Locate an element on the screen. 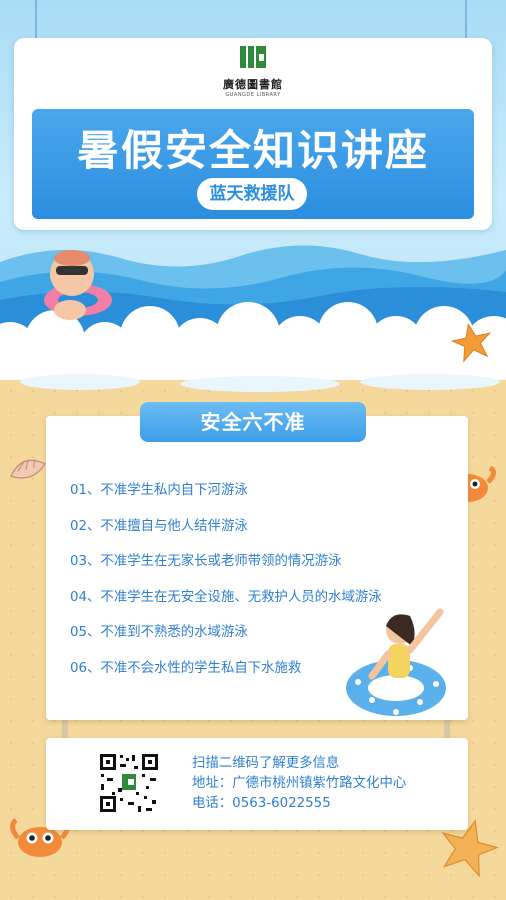 This screenshot has height=900, width=506. qr-code-icon is located at coordinates (129, 783).